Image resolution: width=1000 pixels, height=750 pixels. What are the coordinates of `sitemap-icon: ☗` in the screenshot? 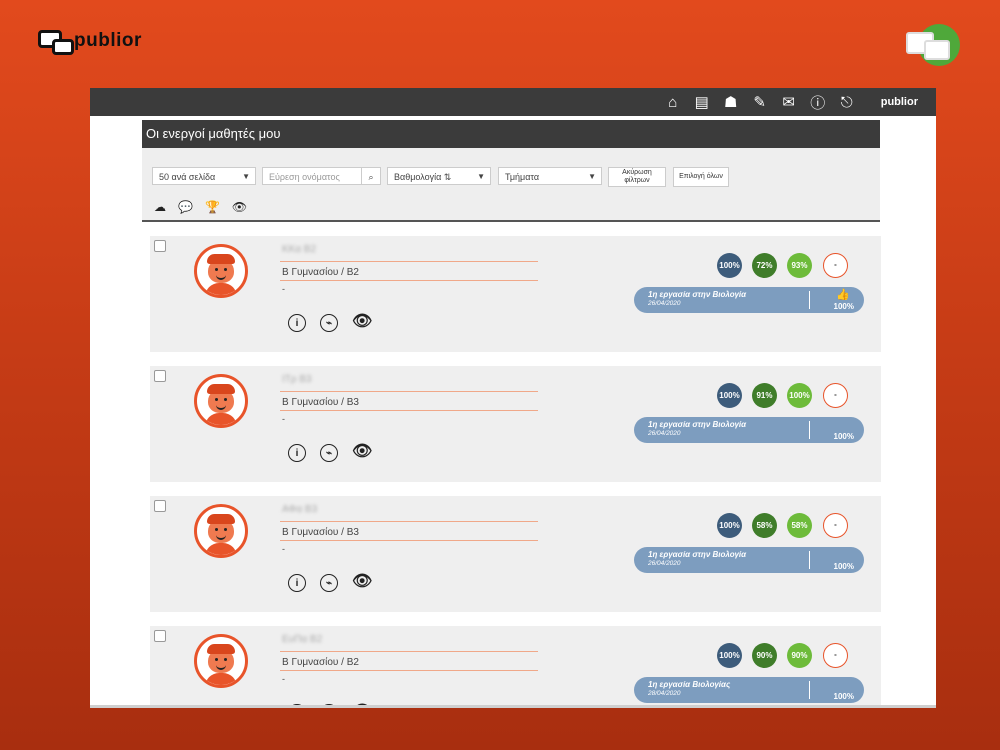 It's located at (731, 102).